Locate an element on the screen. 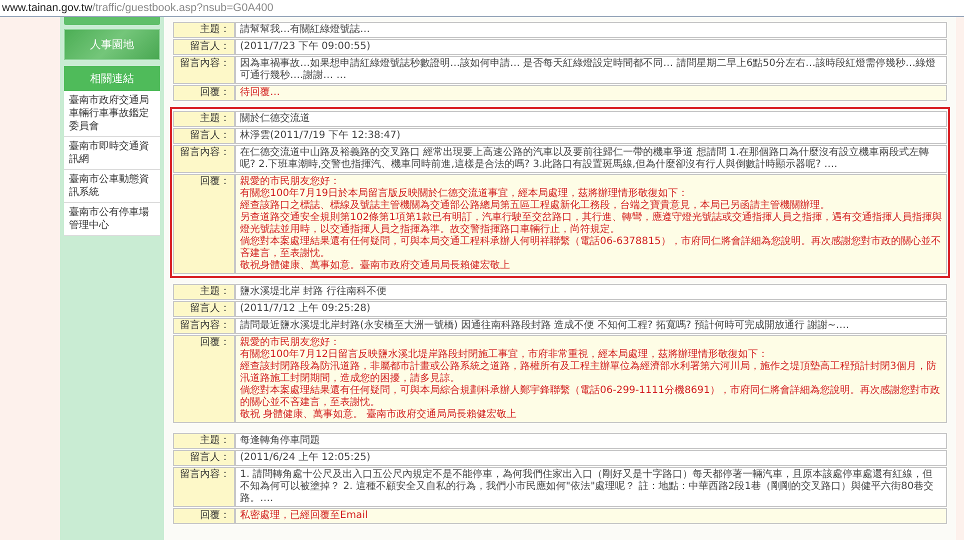 The image size is (964, 540). subject-cell: 鹽水溪堤北岸 封路 行往南科不便 is located at coordinates (591, 292).